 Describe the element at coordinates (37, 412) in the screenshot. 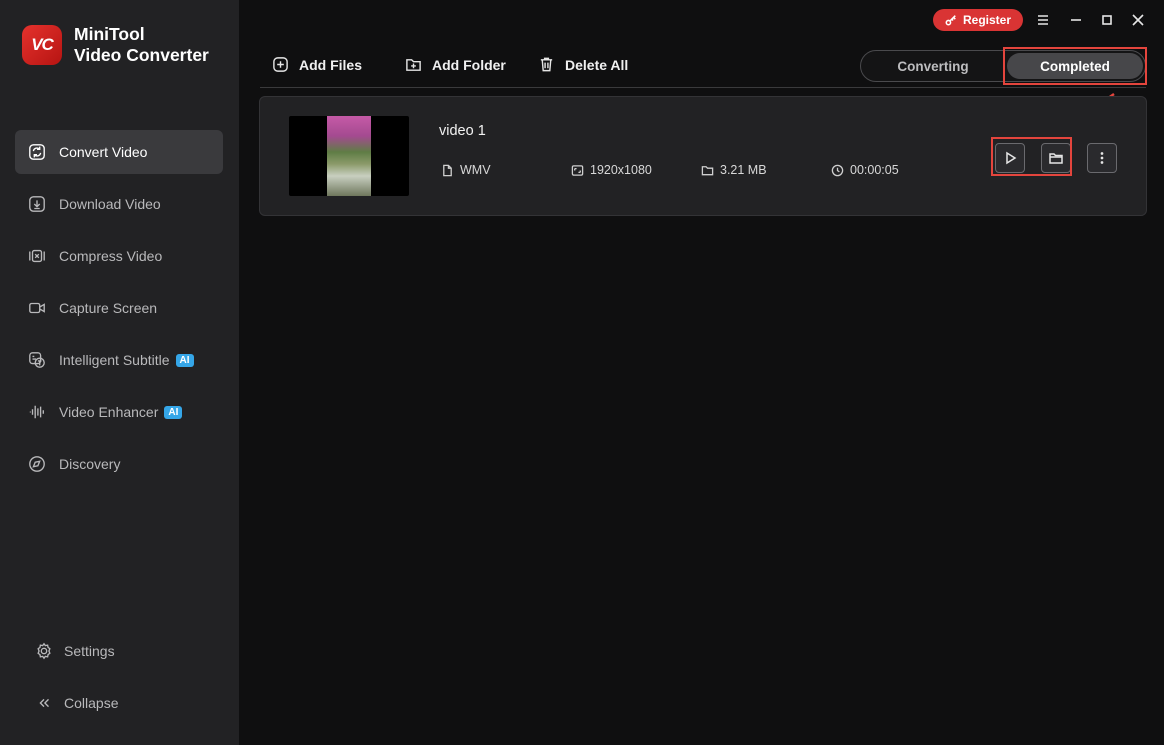

I see `waveform-icon` at that location.